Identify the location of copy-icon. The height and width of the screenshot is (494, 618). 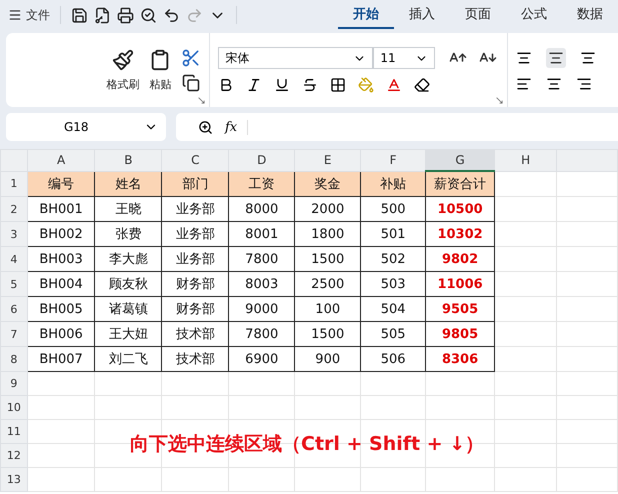
(191, 83).